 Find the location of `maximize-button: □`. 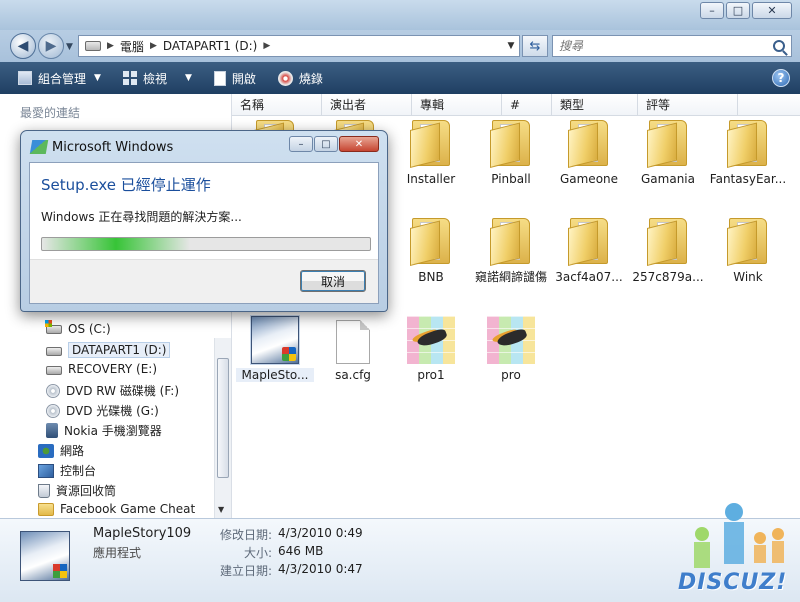

maximize-button: □ is located at coordinates (738, 10).